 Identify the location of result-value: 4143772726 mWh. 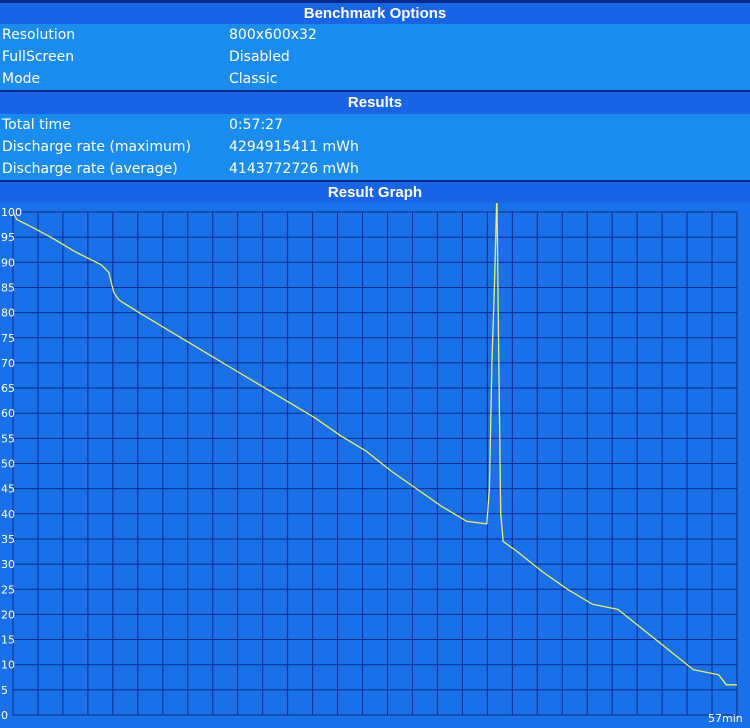
(294, 169).